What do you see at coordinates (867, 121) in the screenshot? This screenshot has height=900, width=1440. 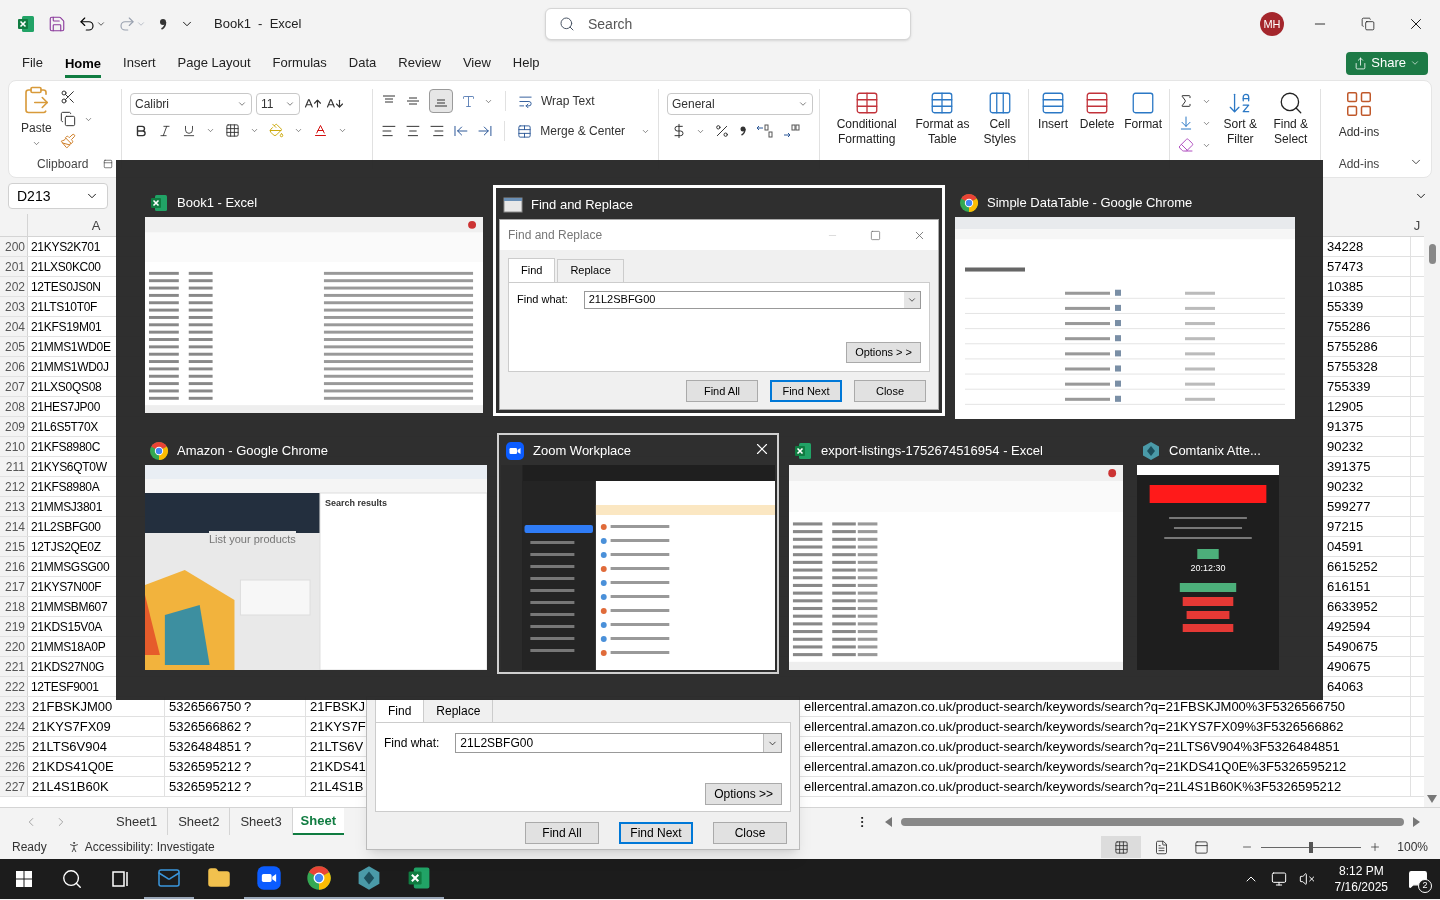 I see `conditional-formatting-button: Conditional Formatting` at bounding box center [867, 121].